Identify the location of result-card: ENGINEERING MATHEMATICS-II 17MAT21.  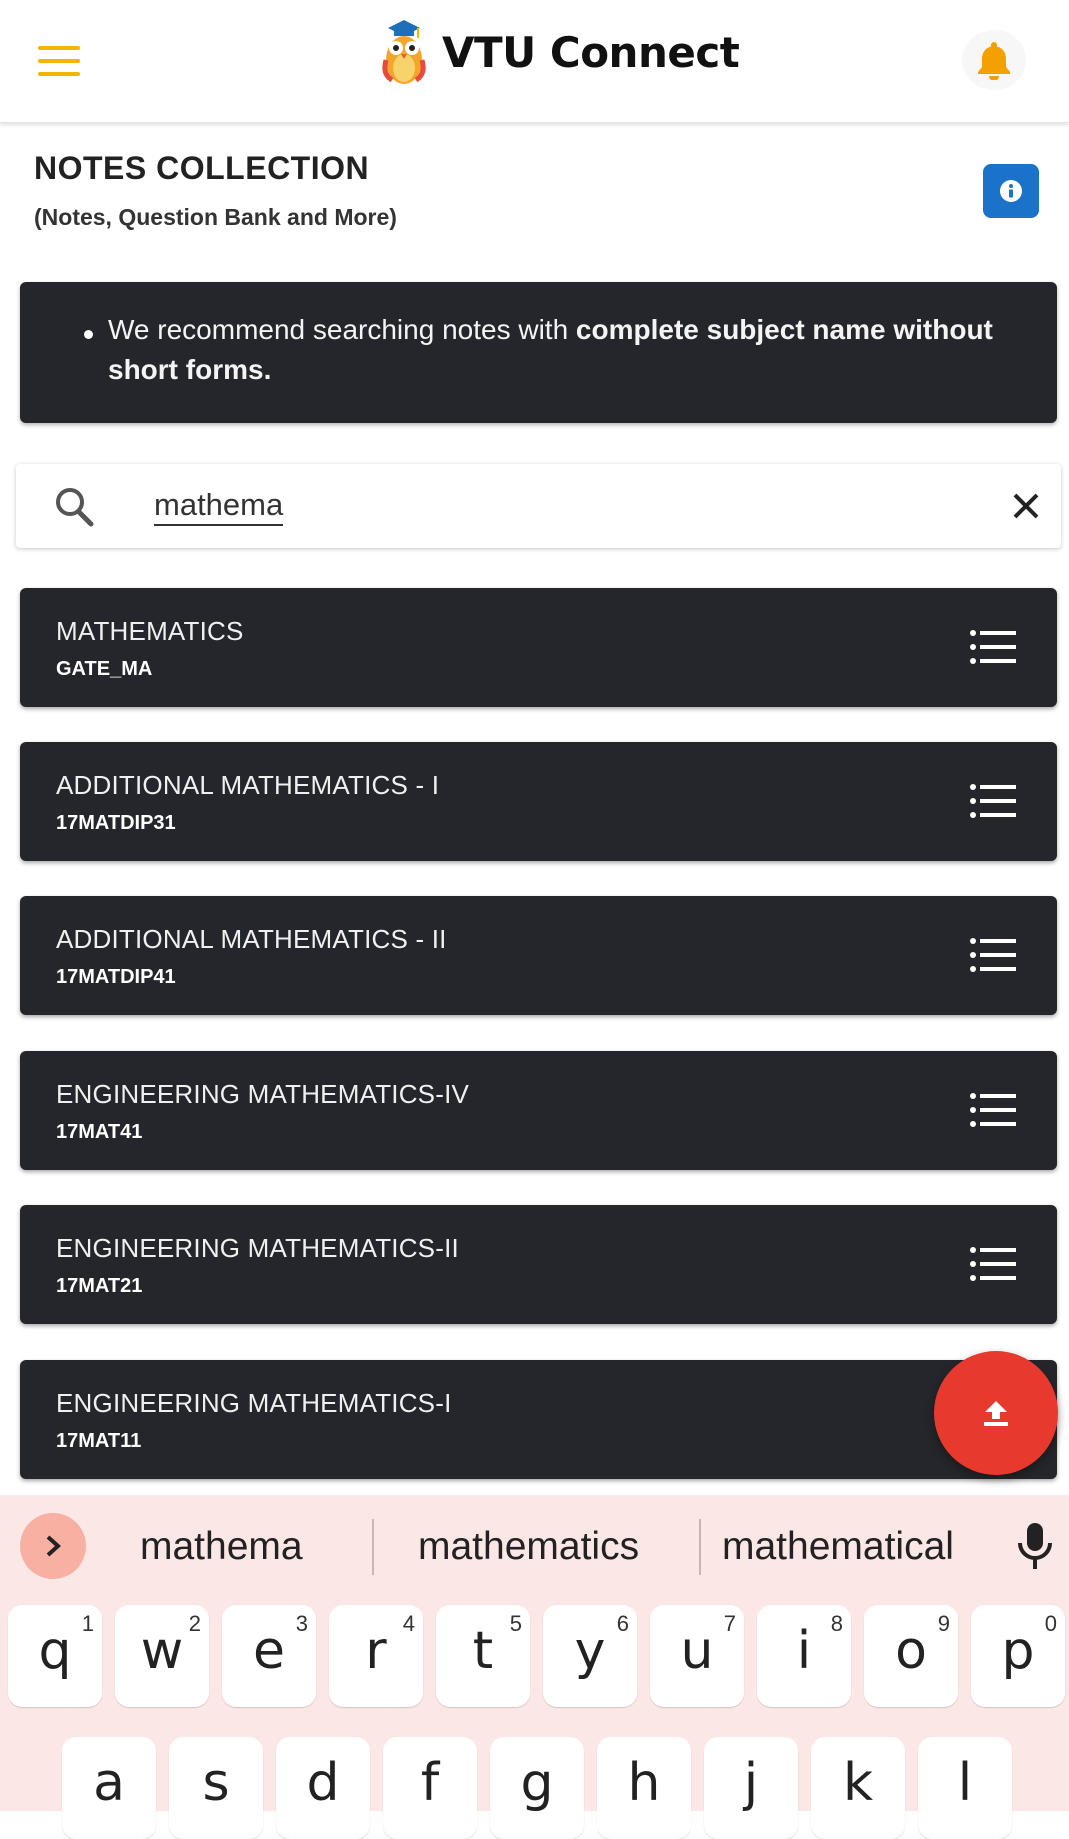
(538, 1264).